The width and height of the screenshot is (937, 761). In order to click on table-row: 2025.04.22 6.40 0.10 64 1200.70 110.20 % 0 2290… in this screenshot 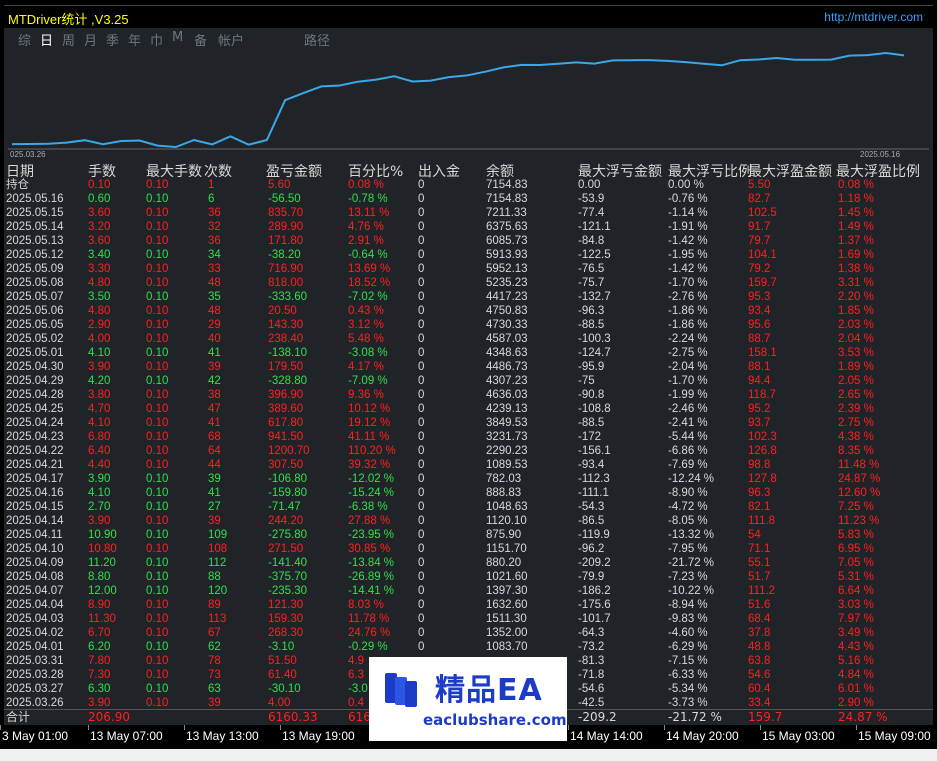, I will do `click(468, 451)`.